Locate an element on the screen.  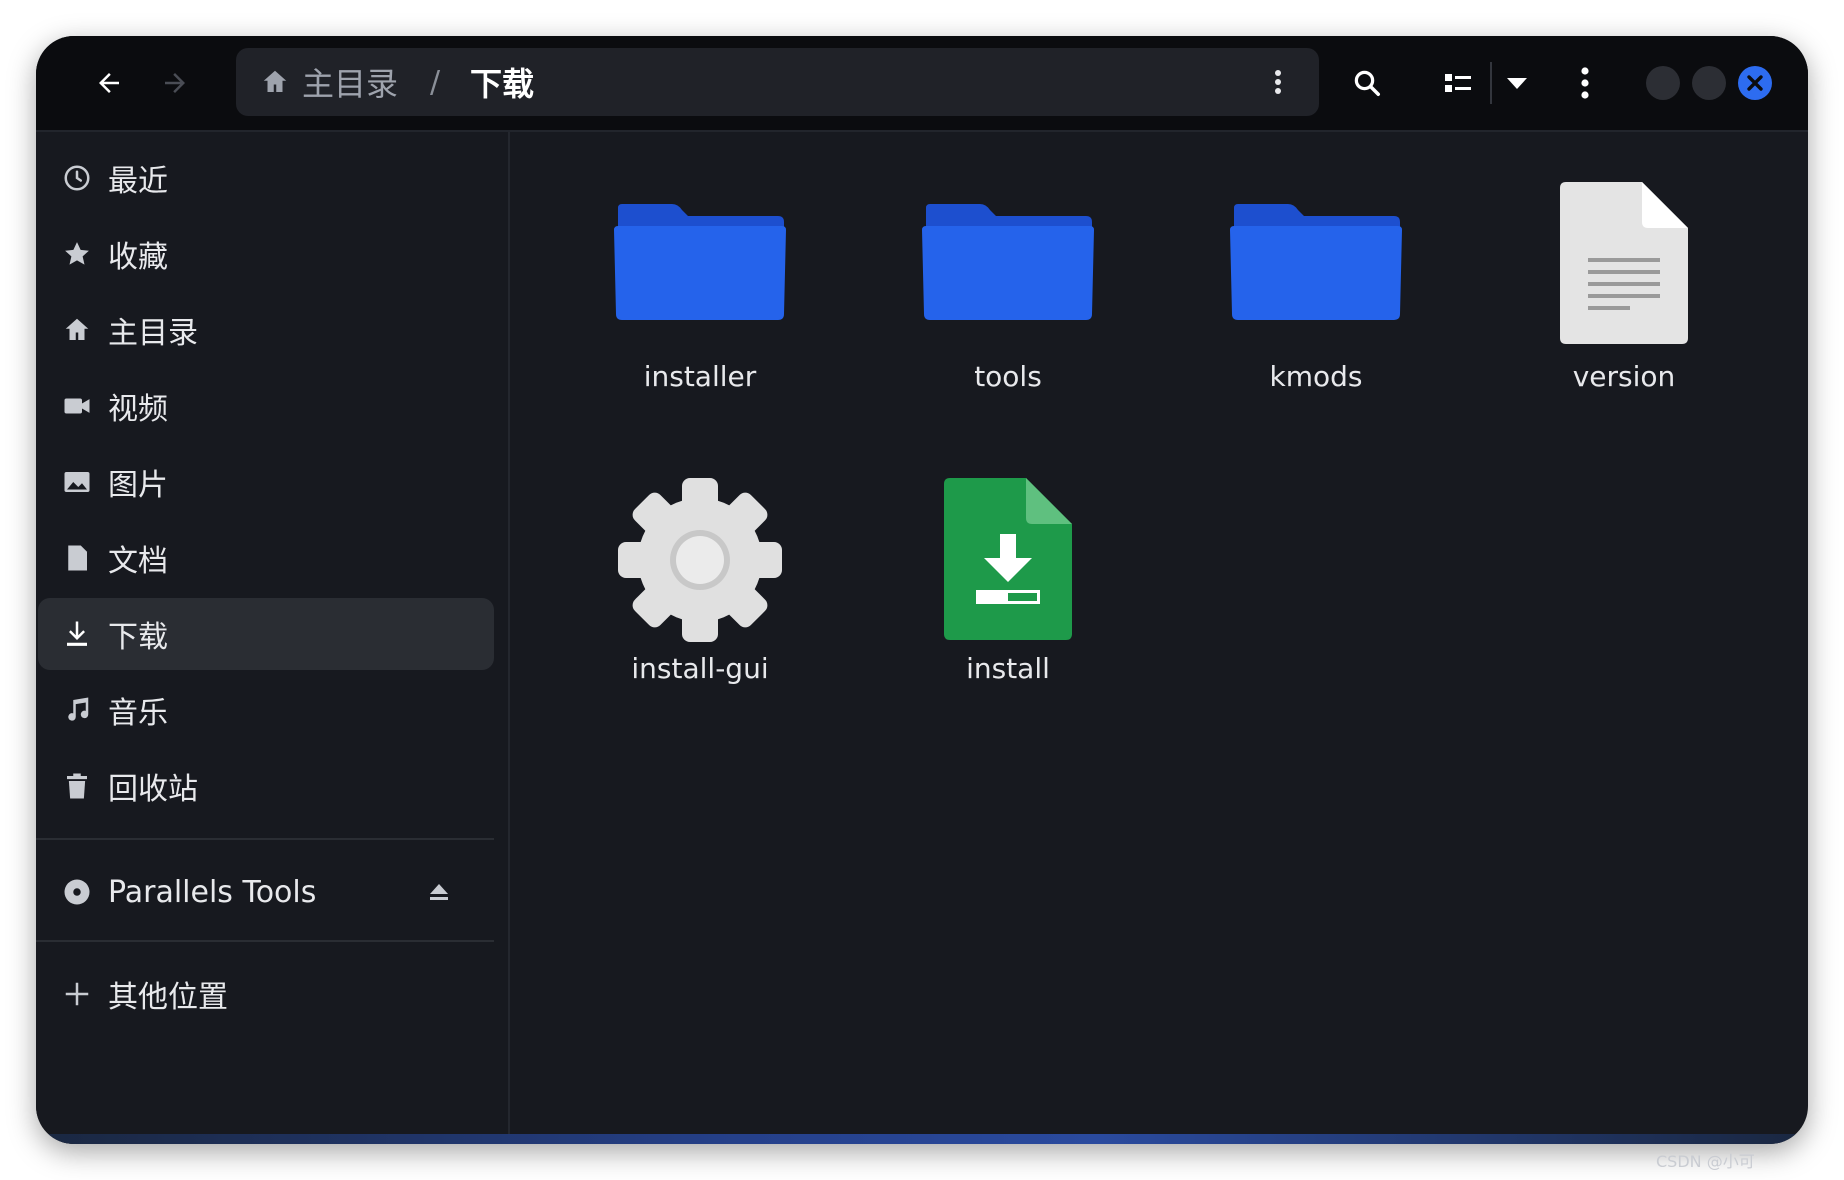
minimize-button is located at coordinates (1663, 83).